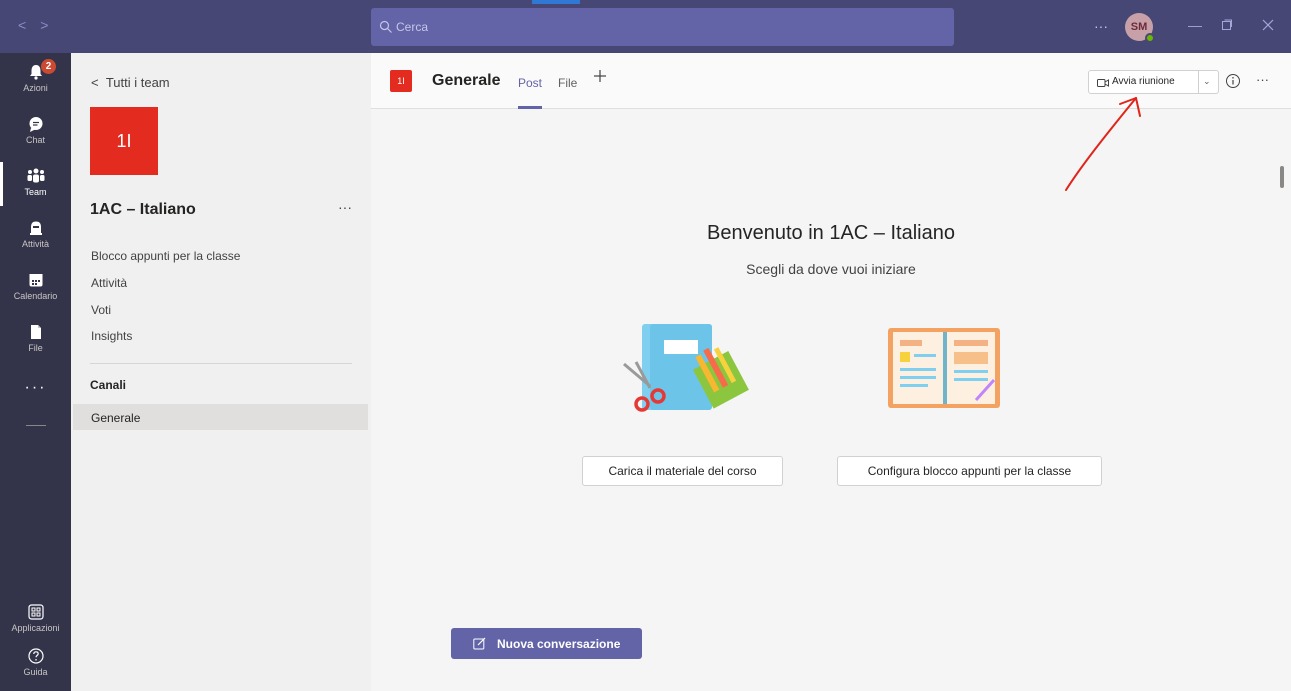  What do you see at coordinates (686, 368) in the screenshot?
I see `course-materials-illustration` at bounding box center [686, 368].